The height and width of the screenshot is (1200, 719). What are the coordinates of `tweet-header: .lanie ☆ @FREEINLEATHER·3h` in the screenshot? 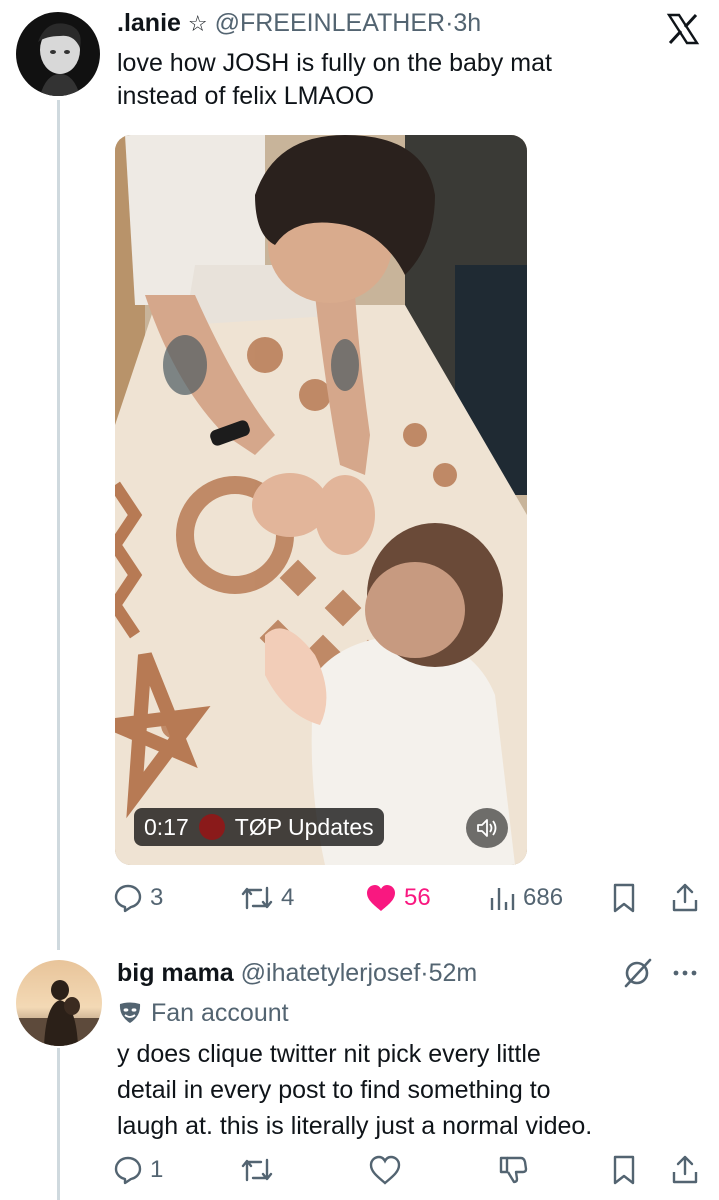 It's located at (299, 23).